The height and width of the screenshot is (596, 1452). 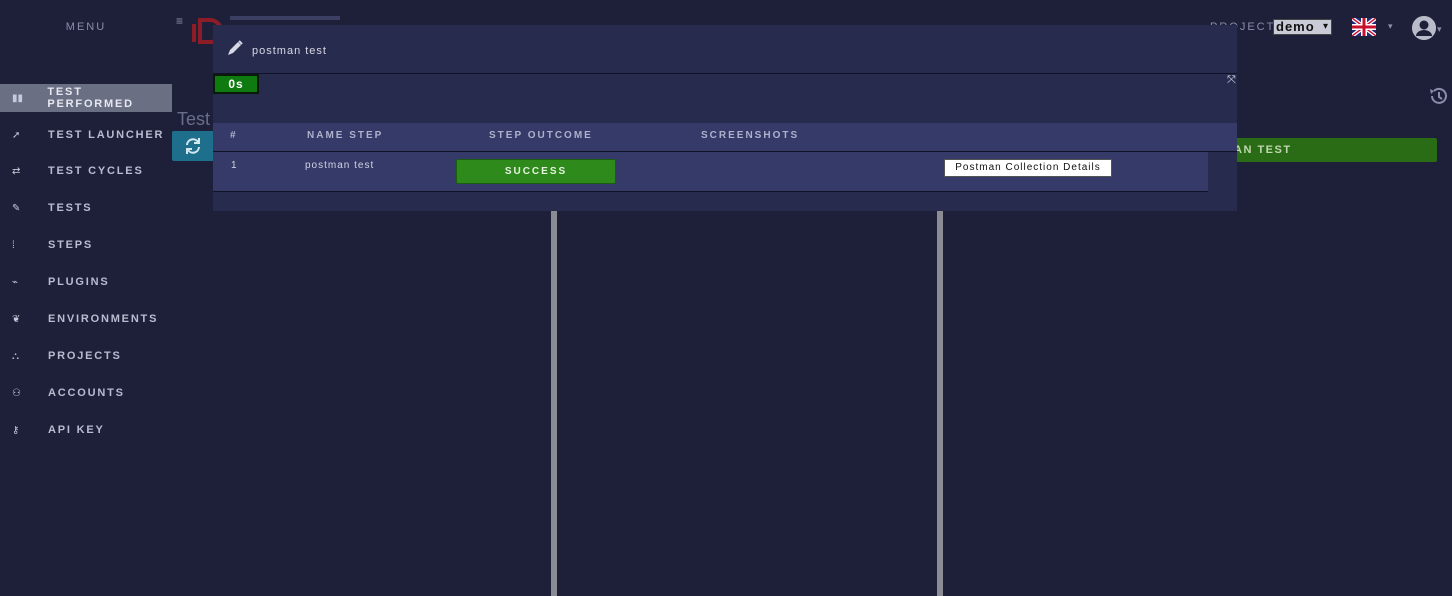 I want to click on modal-header: postman test, so click(x=725, y=49).